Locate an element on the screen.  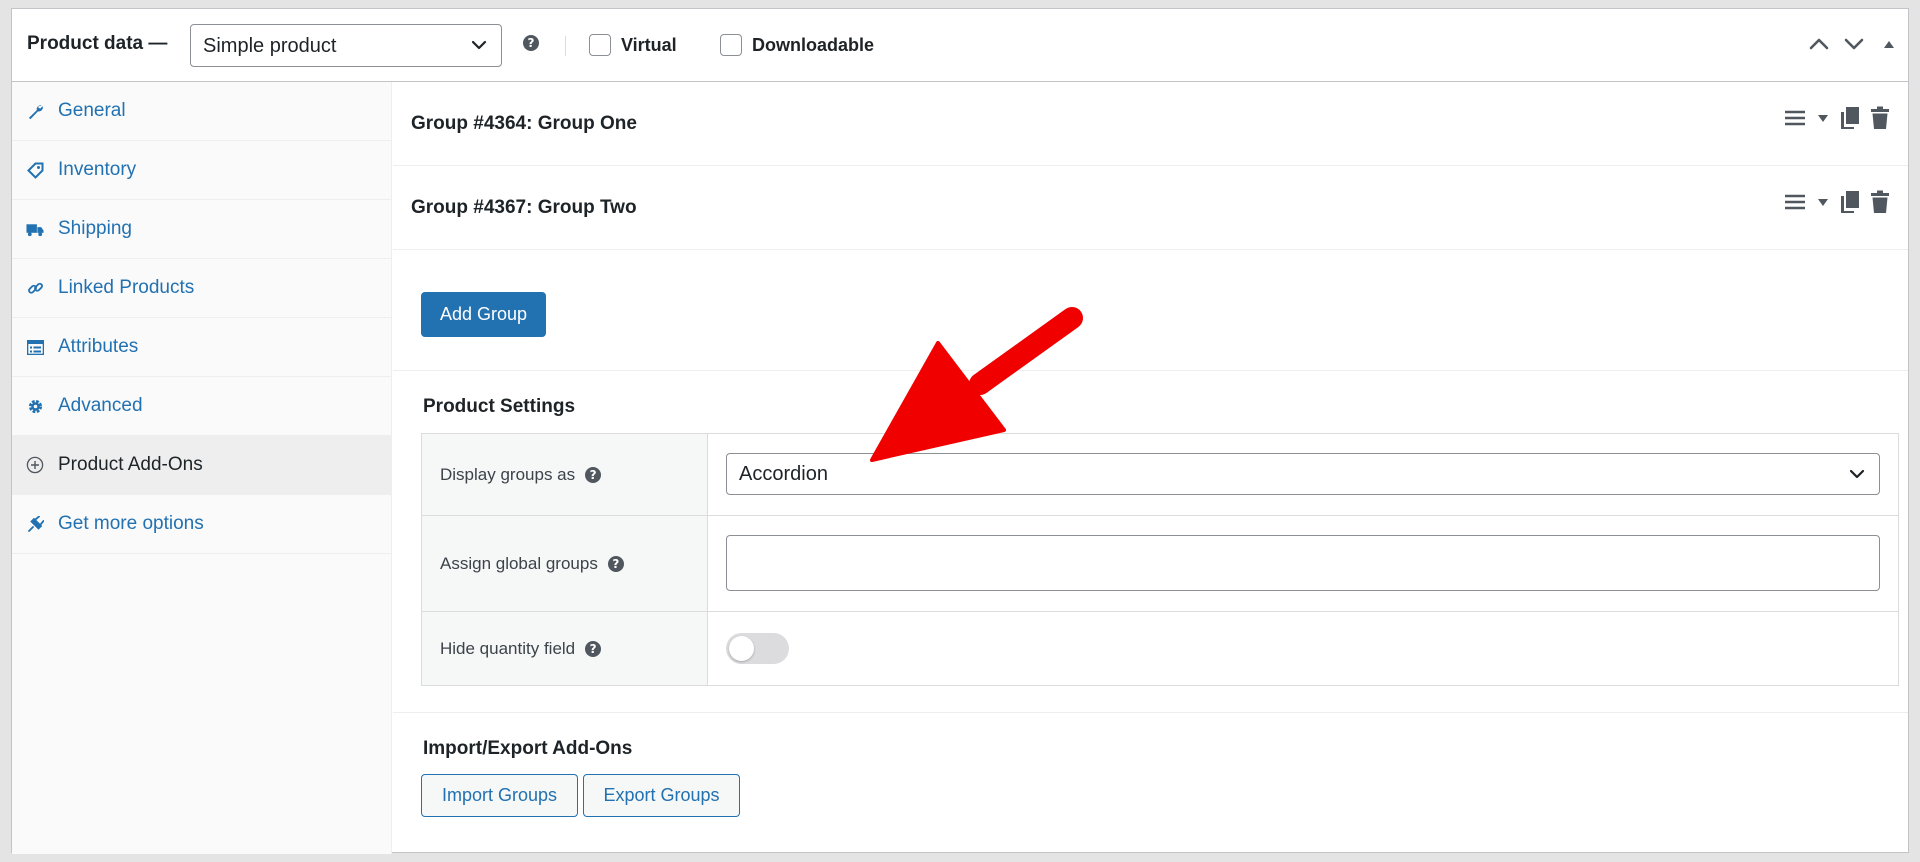
tab-label: Advanced is located at coordinates (100, 405).